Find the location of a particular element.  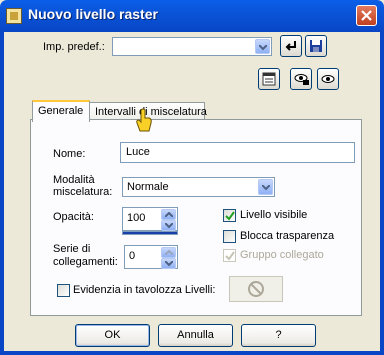

layer-properties-button is located at coordinates (269, 79).